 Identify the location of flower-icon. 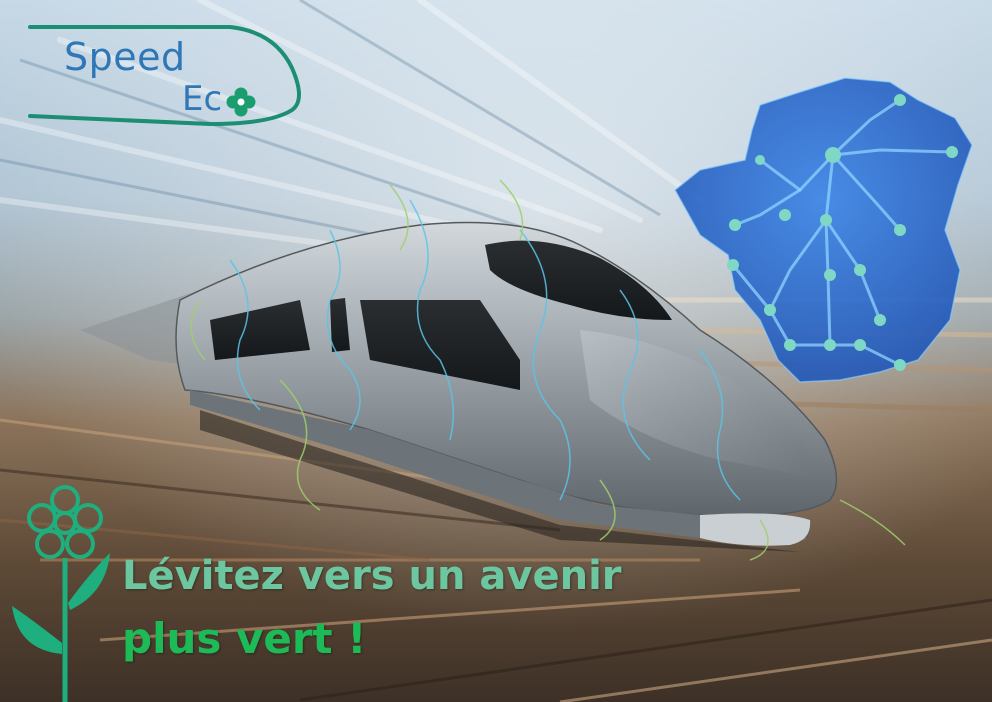
(61, 593).